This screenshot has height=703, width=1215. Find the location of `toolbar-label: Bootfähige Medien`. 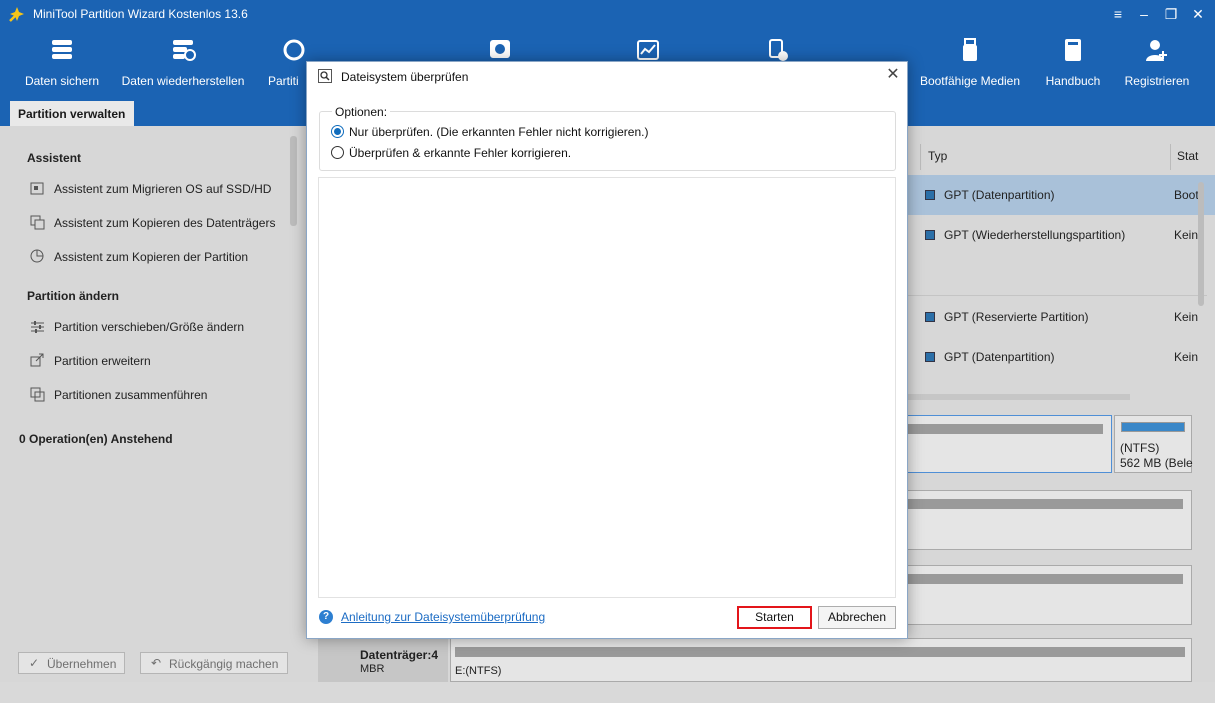

toolbar-label: Bootfähige Medien is located at coordinates (970, 81).